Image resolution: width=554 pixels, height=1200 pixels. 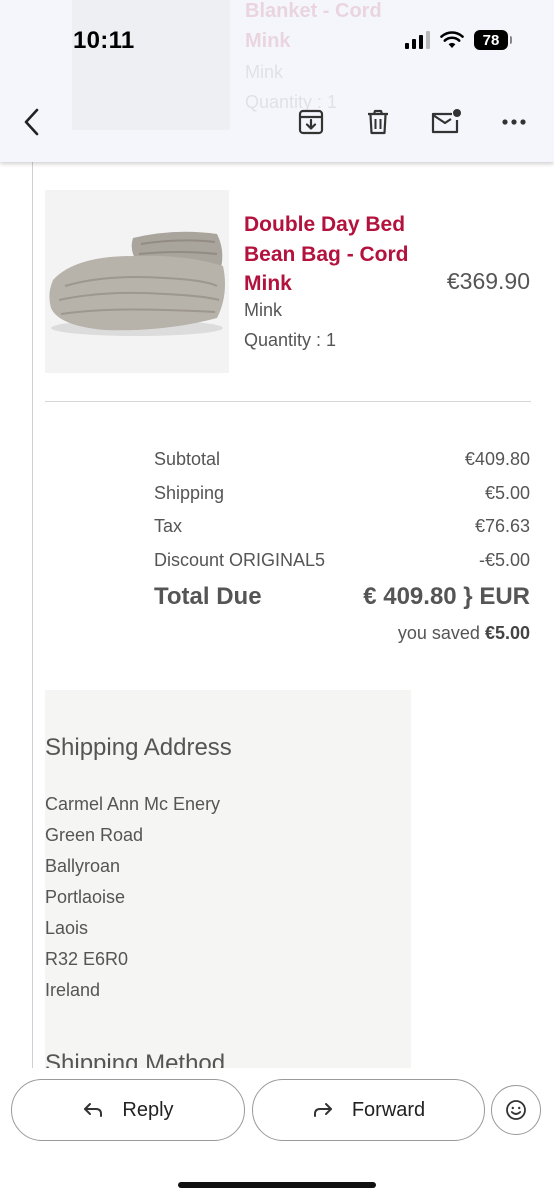 What do you see at coordinates (168, 526) in the screenshot?
I see `tax-label: Tax` at bounding box center [168, 526].